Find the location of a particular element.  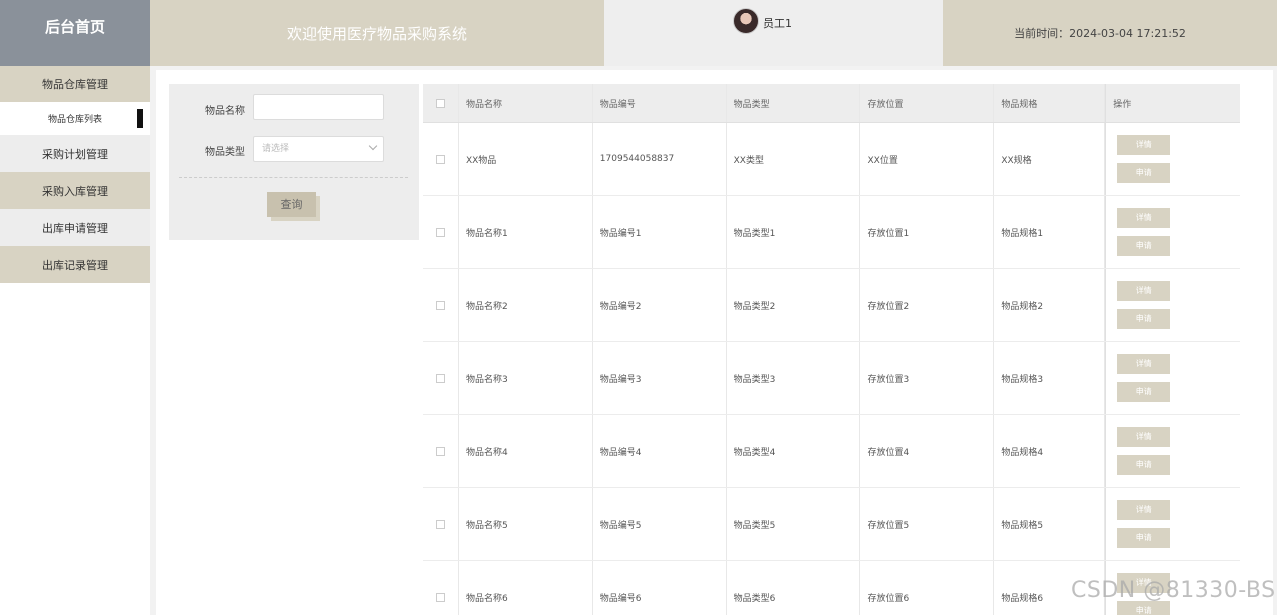

sidebar-item-purchase-plan: 采购计划管理 is located at coordinates (75, 153).